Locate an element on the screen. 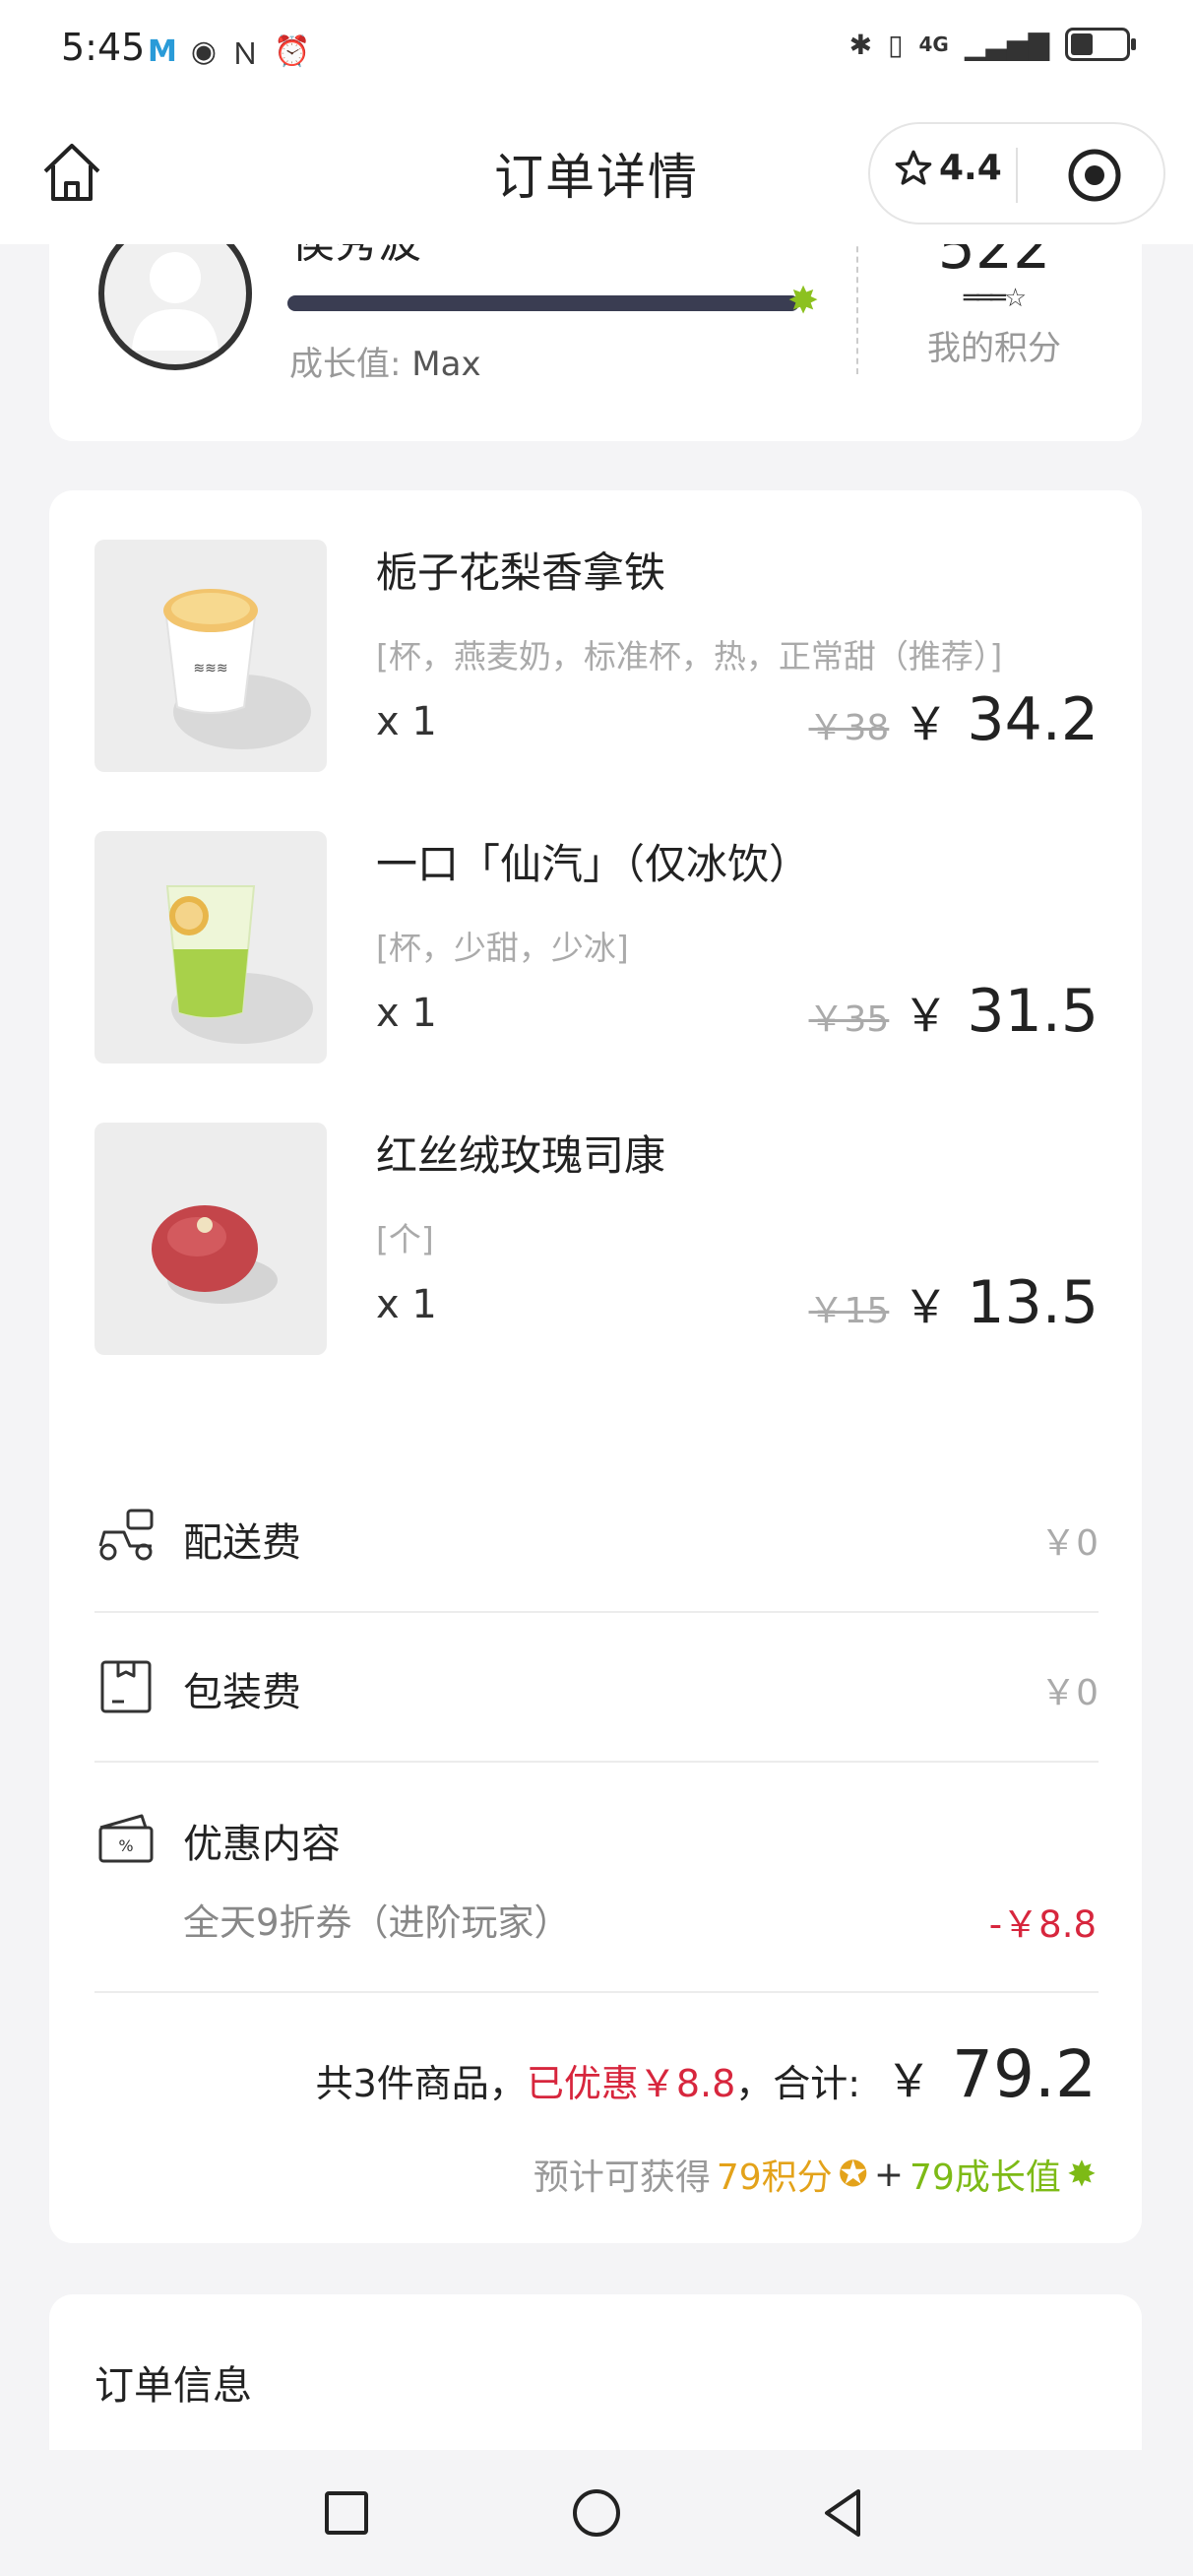 The image size is (1193, 2576). product-image-soda is located at coordinates (210, 947).